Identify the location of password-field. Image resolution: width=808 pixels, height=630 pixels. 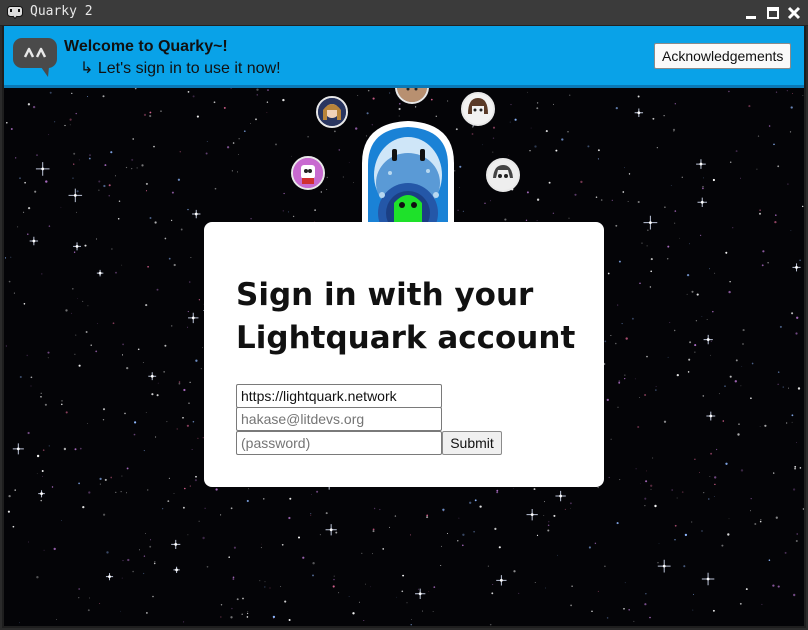
(339, 443).